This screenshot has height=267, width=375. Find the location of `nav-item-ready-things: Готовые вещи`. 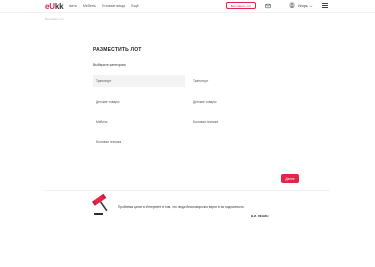

nav-item-ready-things: Готовые вещи is located at coordinates (114, 6).